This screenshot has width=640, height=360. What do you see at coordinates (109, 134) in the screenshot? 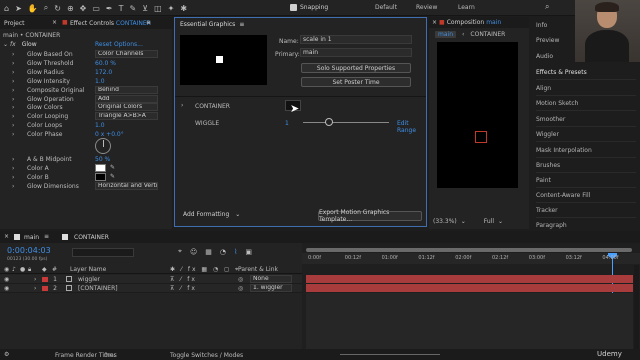
I see `param-value: 0 x +0.0°` at bounding box center [109, 134].